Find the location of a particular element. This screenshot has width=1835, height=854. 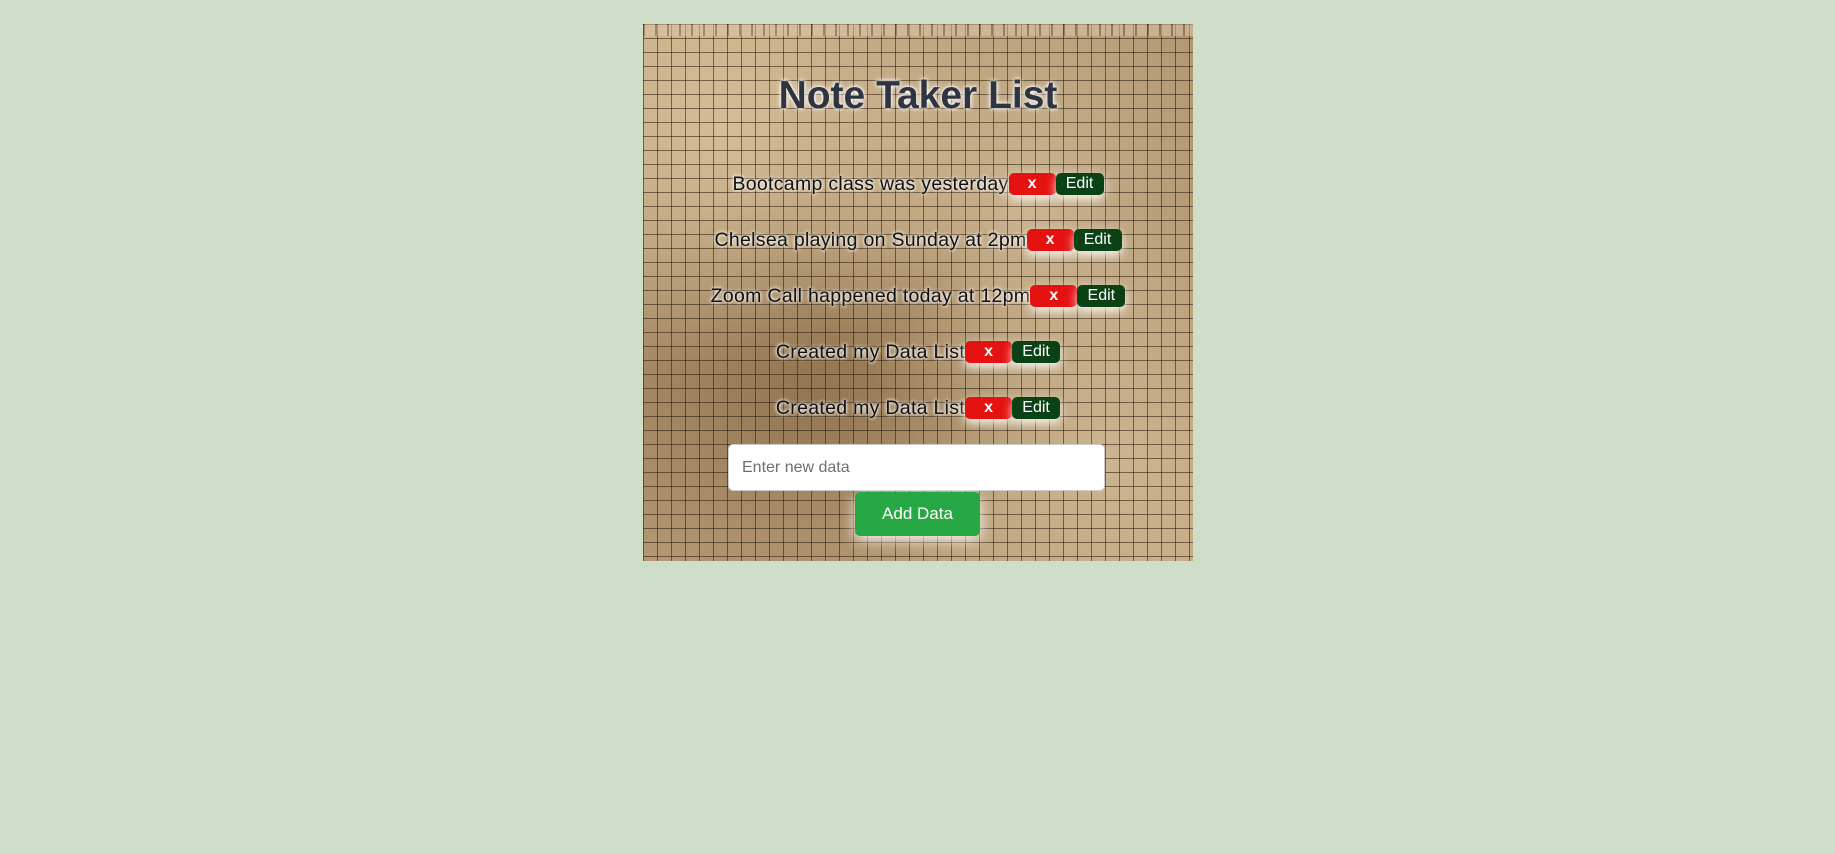

list-item: Zoom Call happened today at 12pm x Edit is located at coordinates (918, 310).